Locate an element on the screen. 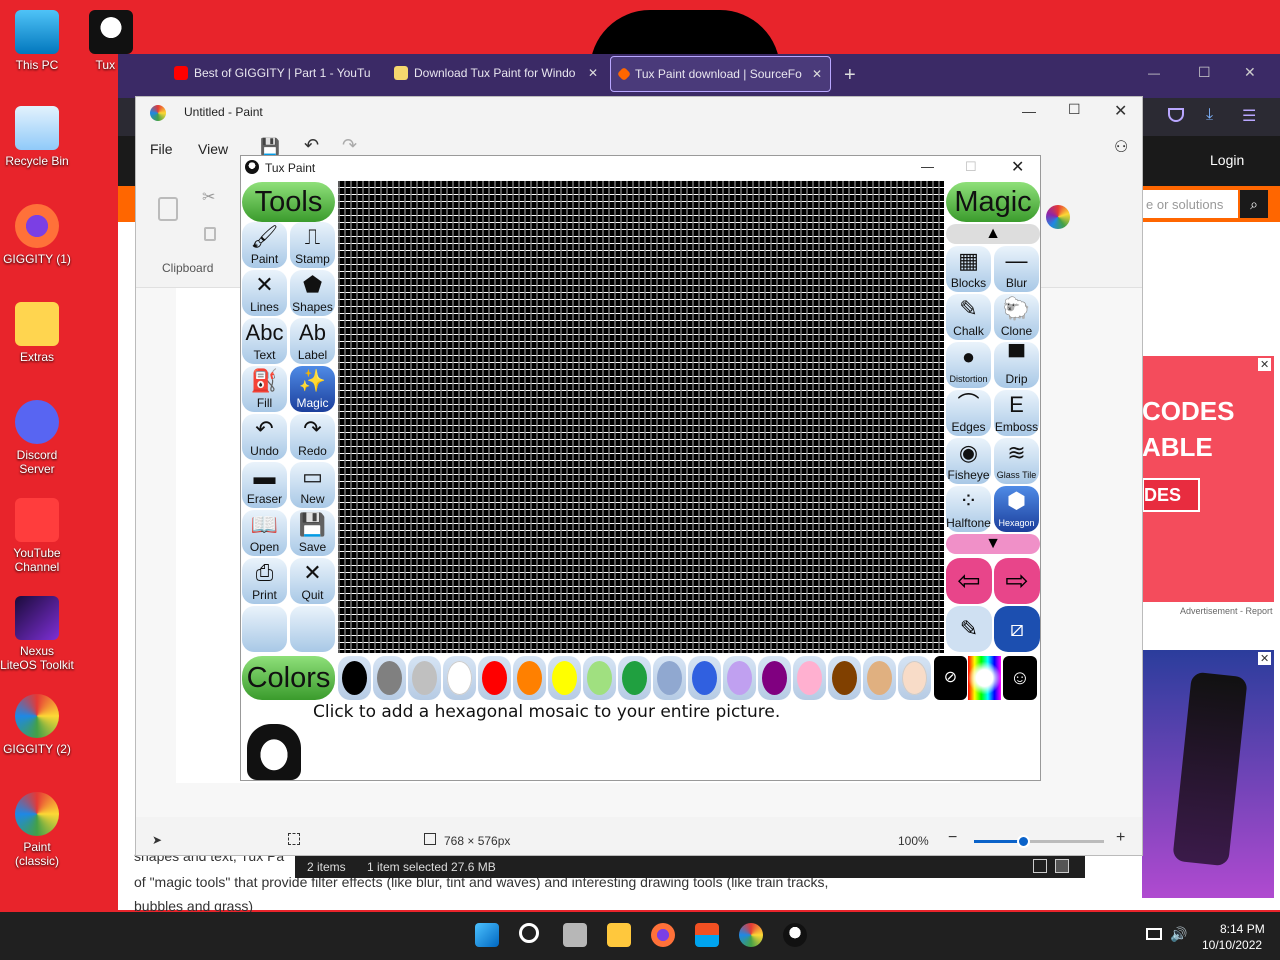 This screenshot has height=960, width=1280. desktop-icon-giggity-2: GIGGITY (2) is located at coordinates (37, 725).